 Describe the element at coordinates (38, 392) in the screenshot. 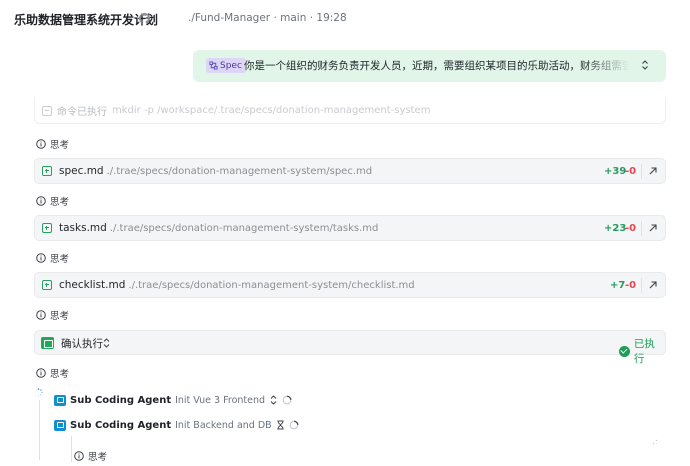

I see `loading-spinner-icon` at that location.